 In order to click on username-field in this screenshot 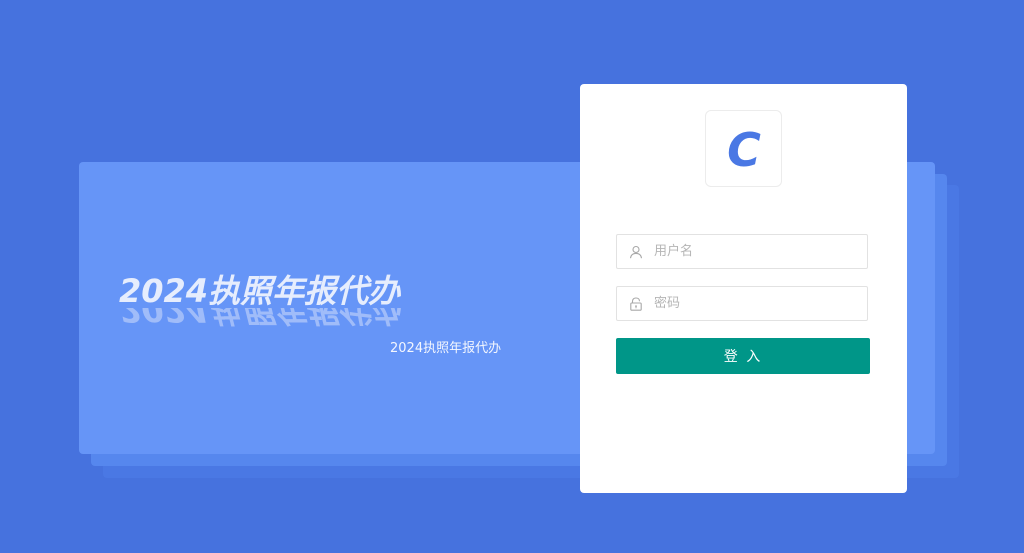, I will do `click(742, 251)`.